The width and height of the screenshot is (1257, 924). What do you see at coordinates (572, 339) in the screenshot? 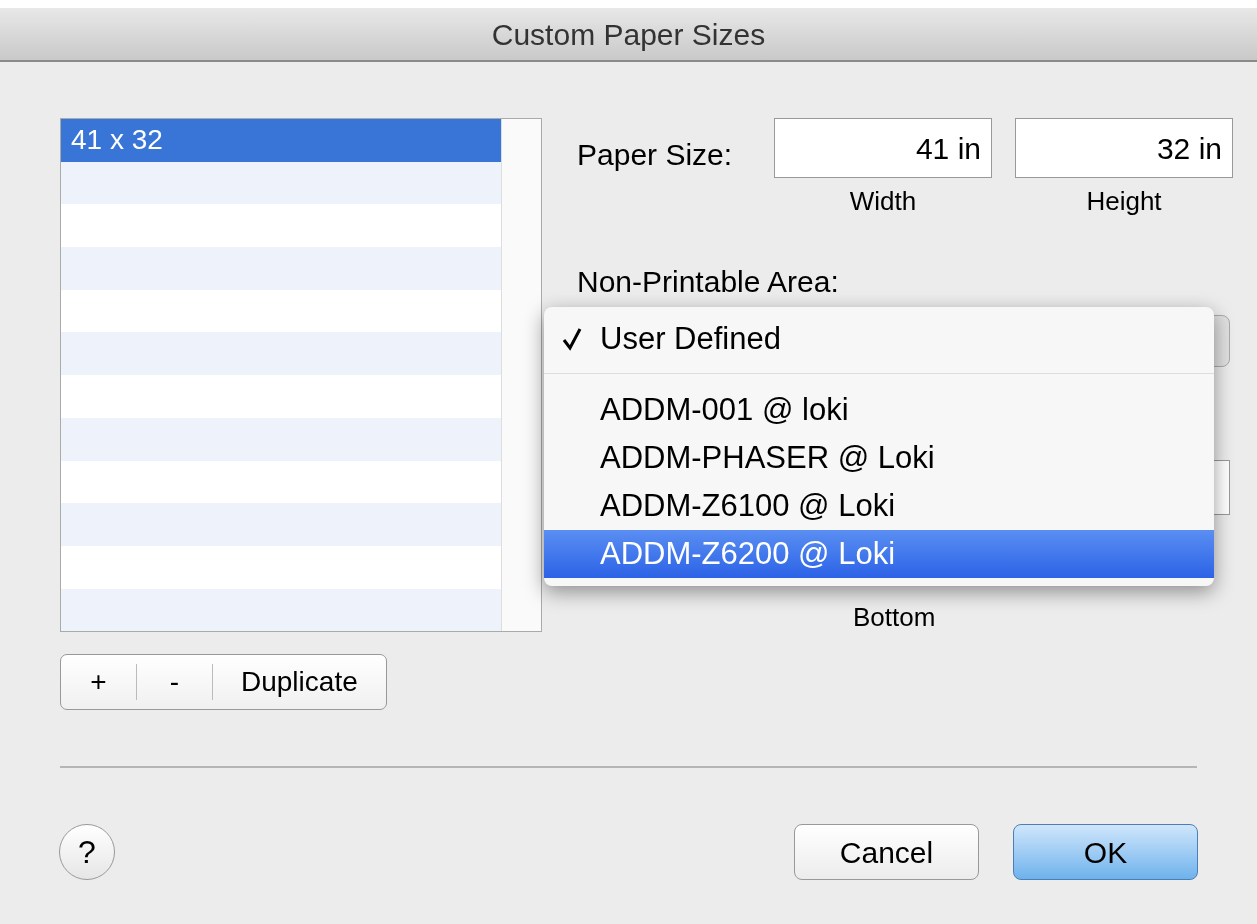
I see `checkmark-icon` at bounding box center [572, 339].